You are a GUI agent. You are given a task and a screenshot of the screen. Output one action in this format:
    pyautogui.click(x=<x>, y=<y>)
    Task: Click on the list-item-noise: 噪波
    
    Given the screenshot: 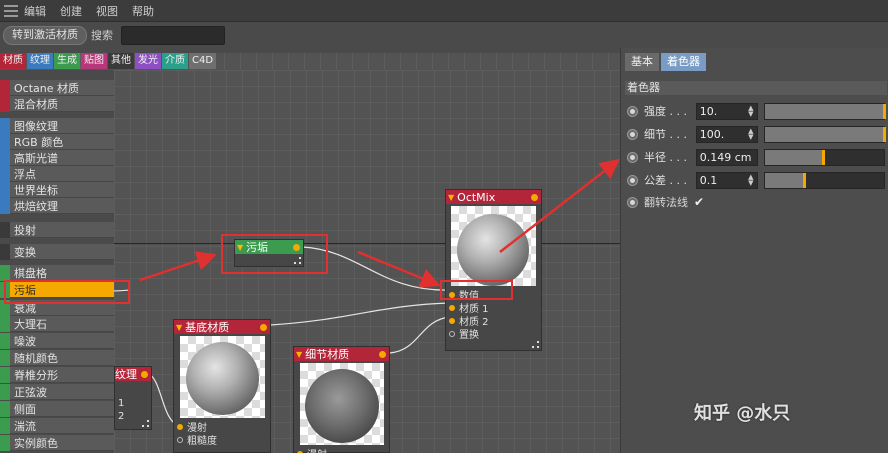 What is the action you would take?
    pyautogui.click(x=57, y=340)
    